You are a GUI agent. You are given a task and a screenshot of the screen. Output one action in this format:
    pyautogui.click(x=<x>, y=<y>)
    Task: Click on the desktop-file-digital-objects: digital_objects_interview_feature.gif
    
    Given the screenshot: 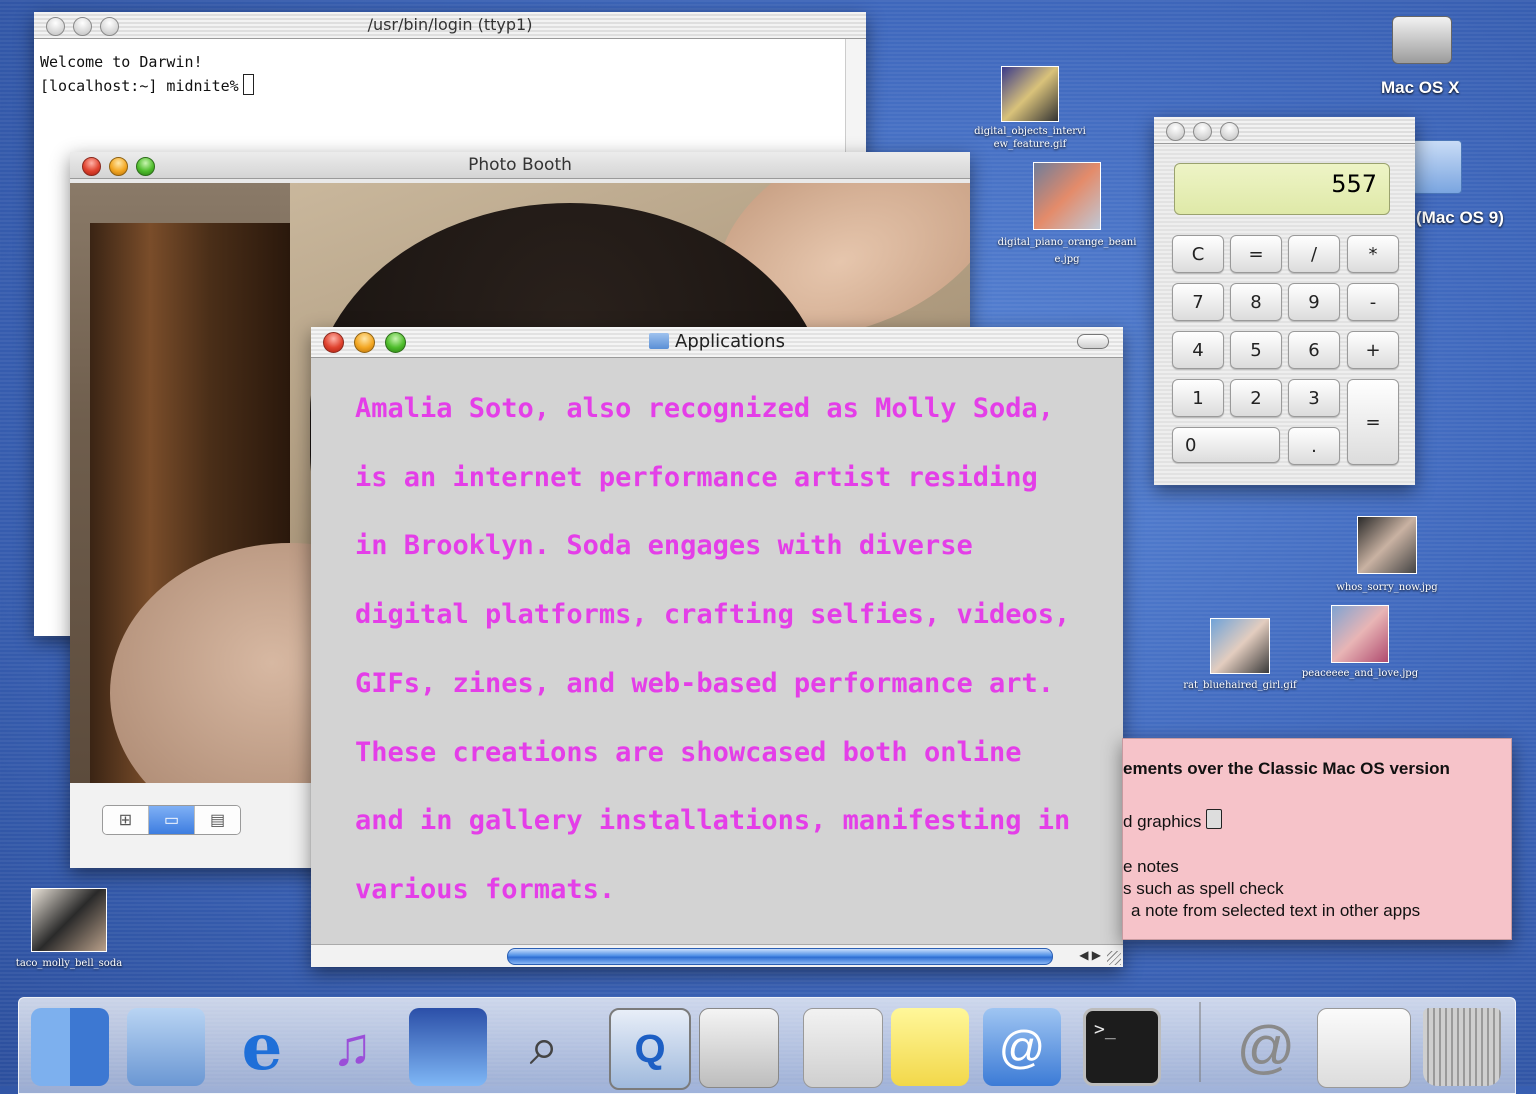 What is the action you would take?
    pyautogui.click(x=1030, y=108)
    